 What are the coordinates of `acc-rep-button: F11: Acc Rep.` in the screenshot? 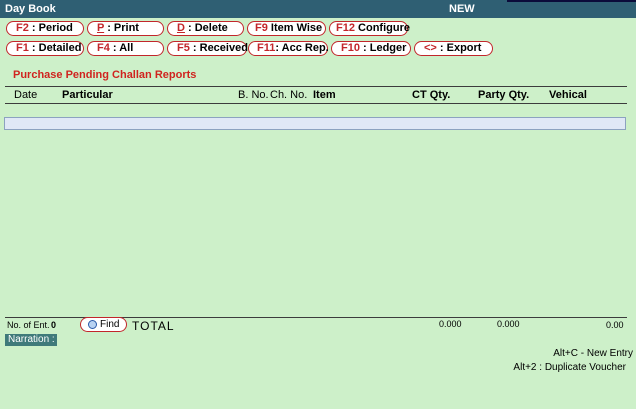 It's located at (288, 48).